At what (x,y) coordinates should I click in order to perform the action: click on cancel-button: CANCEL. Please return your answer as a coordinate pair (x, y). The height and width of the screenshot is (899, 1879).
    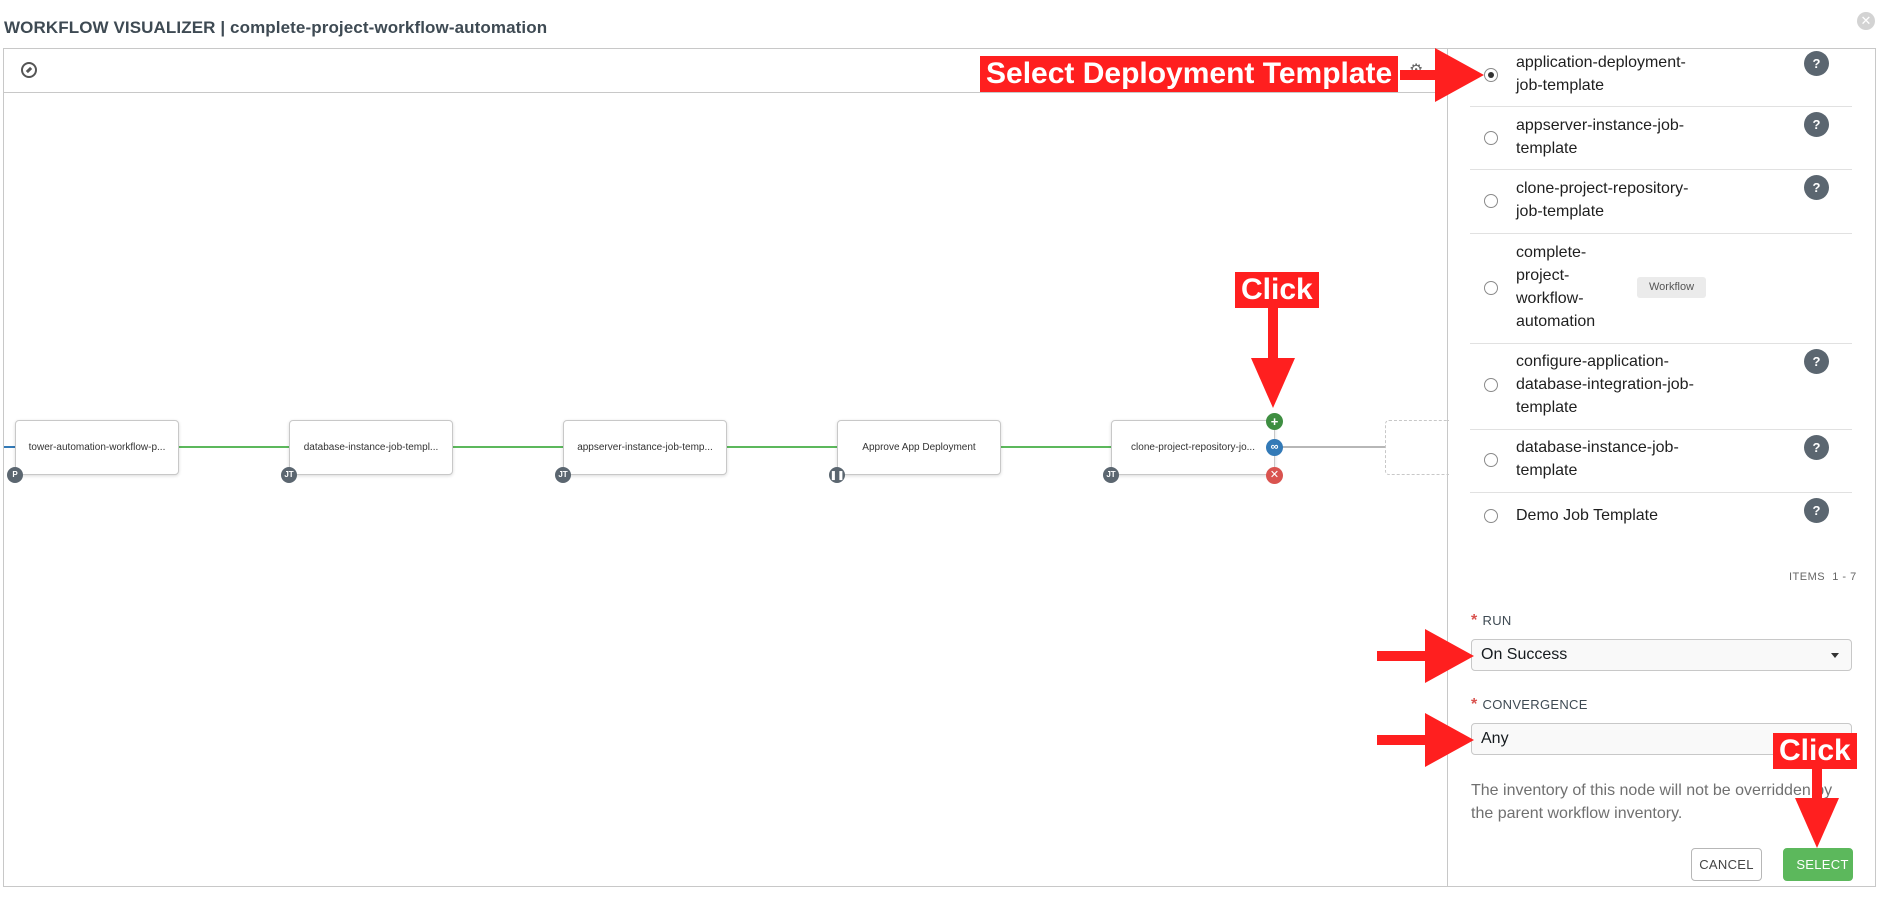
    Looking at the image, I should click on (1726, 864).